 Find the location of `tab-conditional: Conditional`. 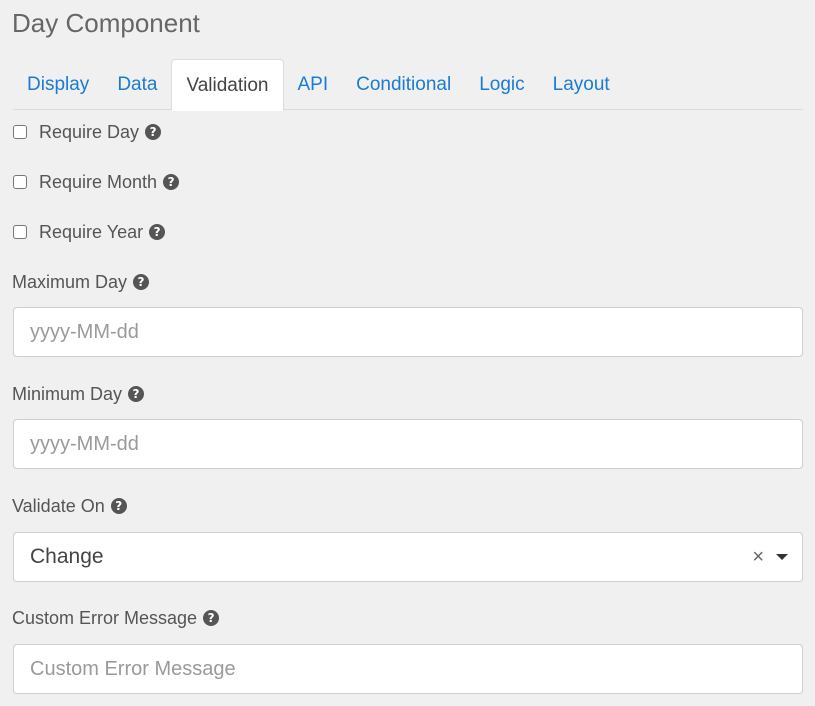

tab-conditional: Conditional is located at coordinates (403, 84).